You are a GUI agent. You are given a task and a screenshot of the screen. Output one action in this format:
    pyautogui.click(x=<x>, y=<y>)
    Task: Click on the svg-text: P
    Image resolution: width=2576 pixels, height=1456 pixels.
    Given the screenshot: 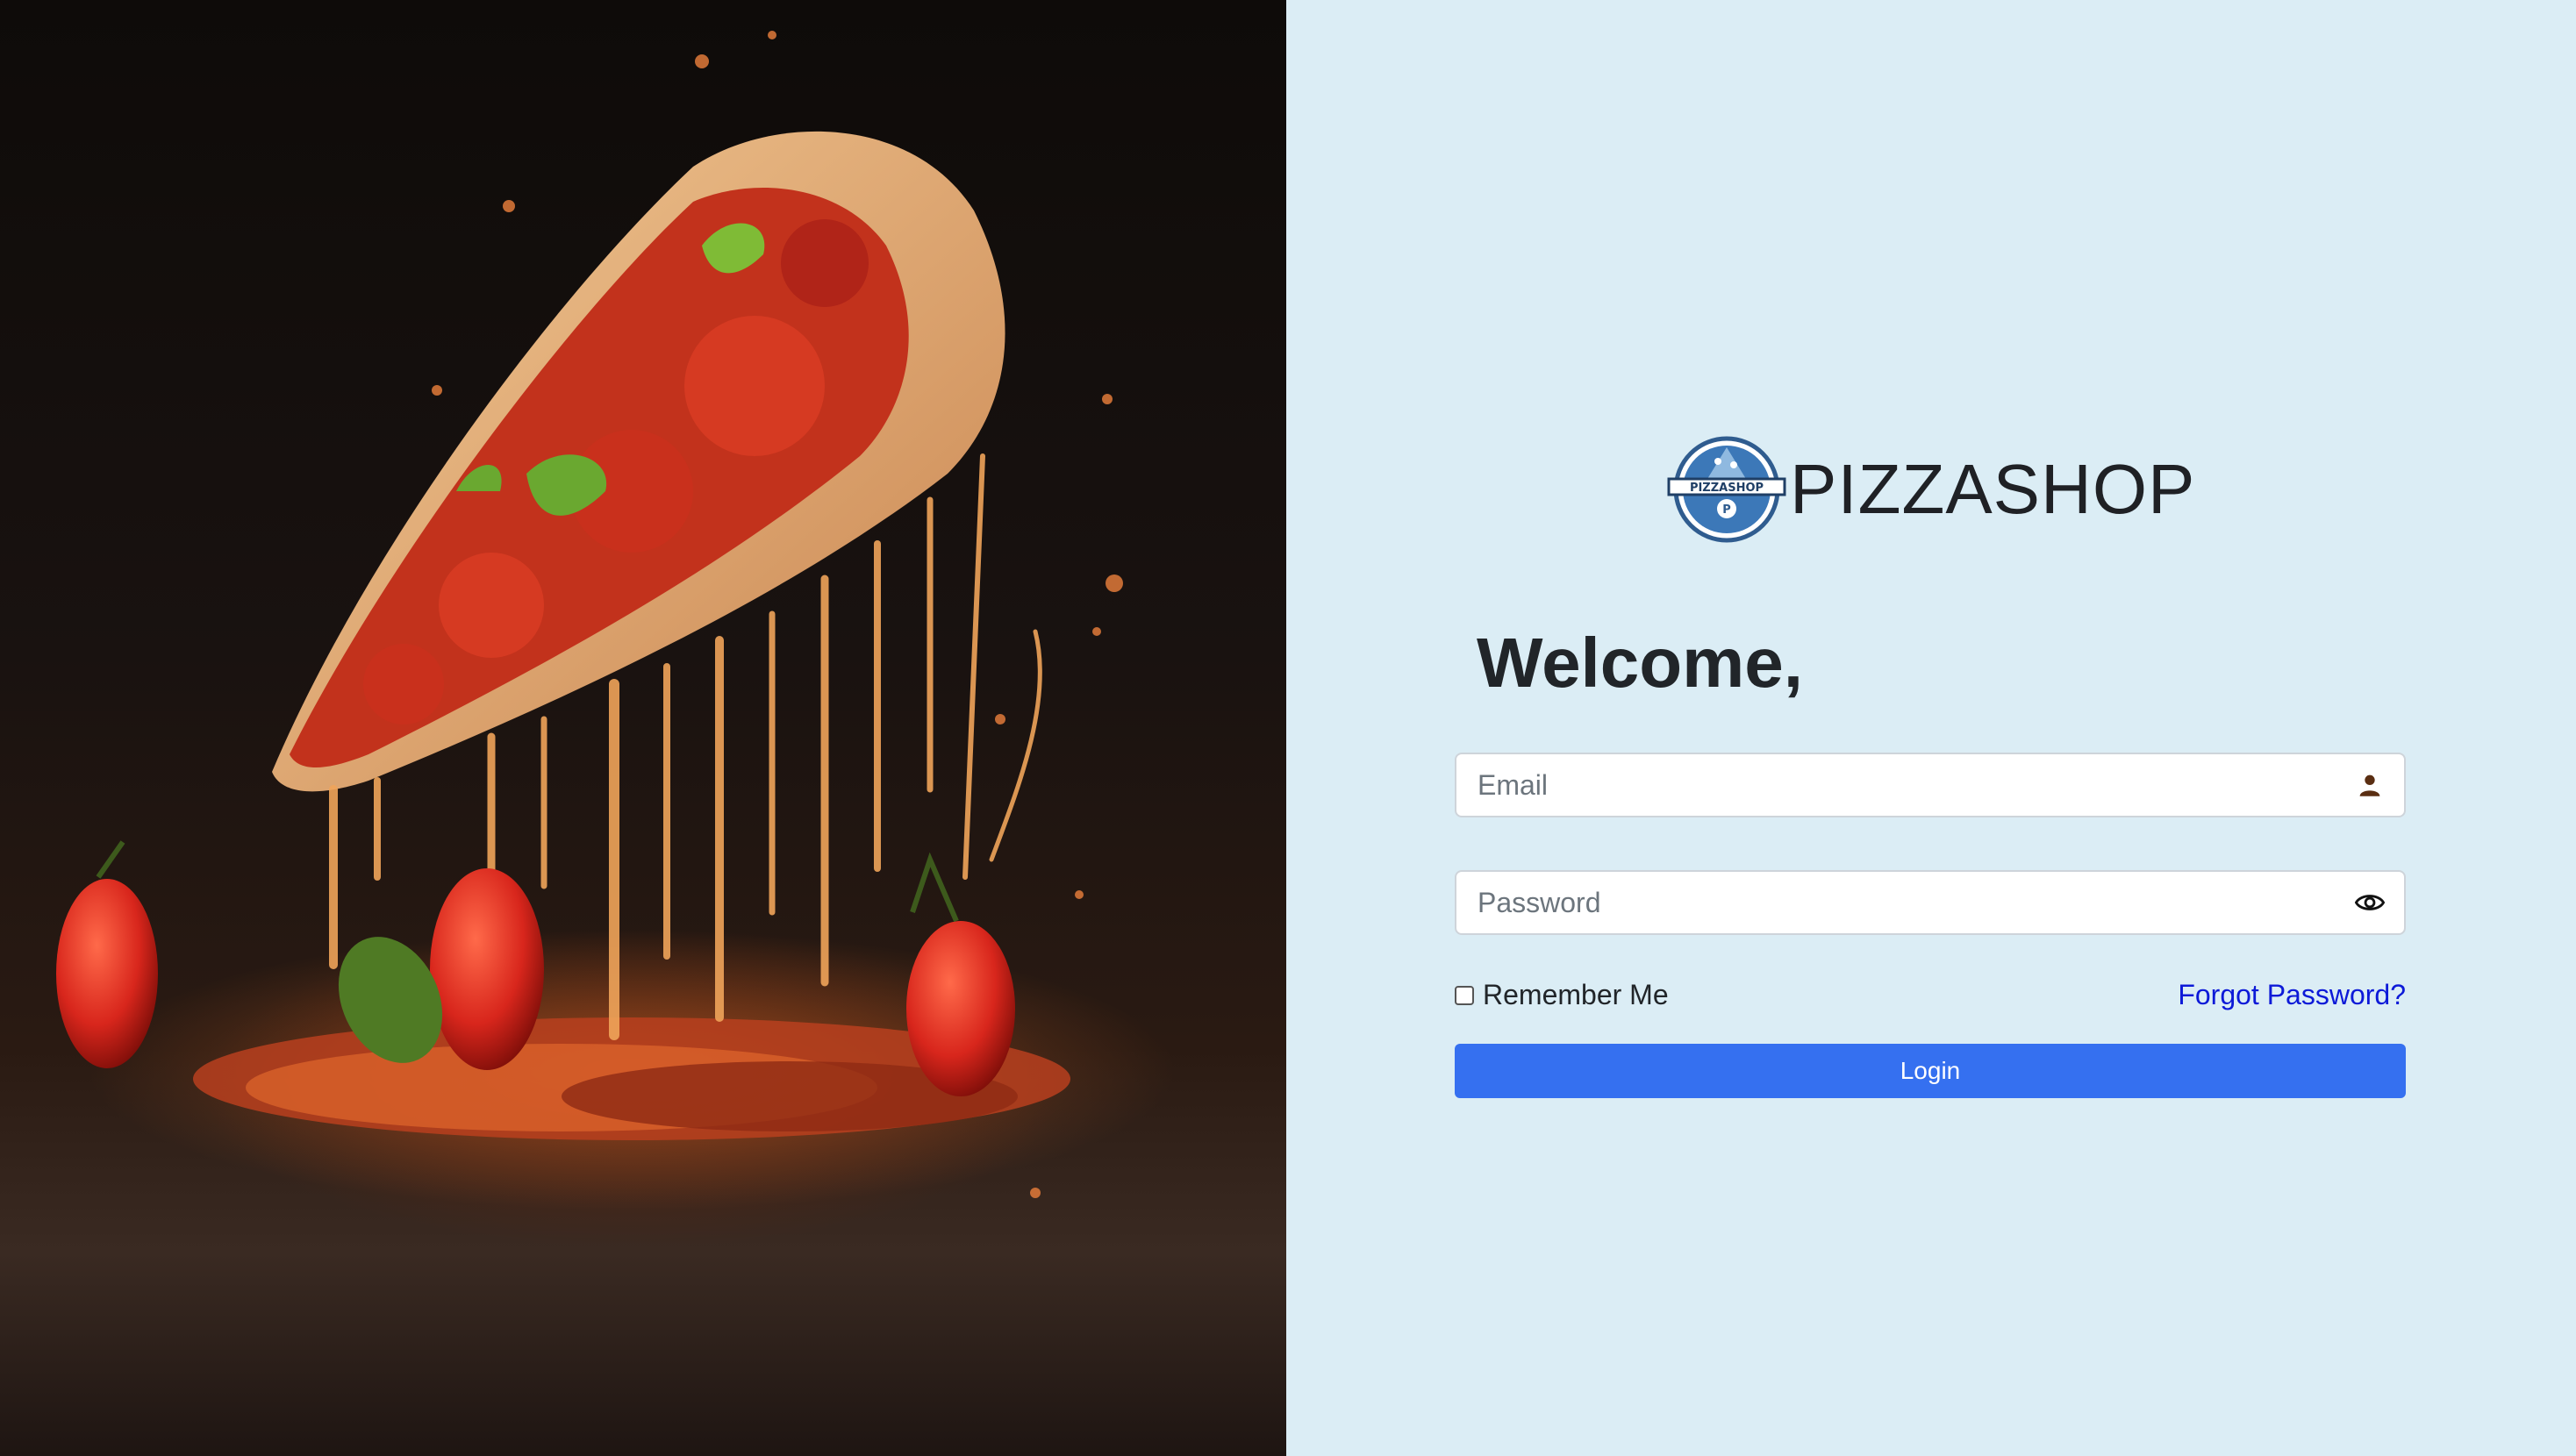 What is the action you would take?
    pyautogui.click(x=1726, y=510)
    